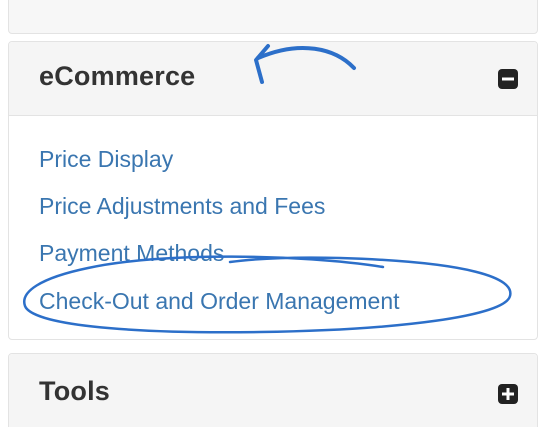  What do you see at coordinates (219, 301) in the screenshot?
I see `link-check-out-and-order-management: Check-Out and Order Management` at bounding box center [219, 301].